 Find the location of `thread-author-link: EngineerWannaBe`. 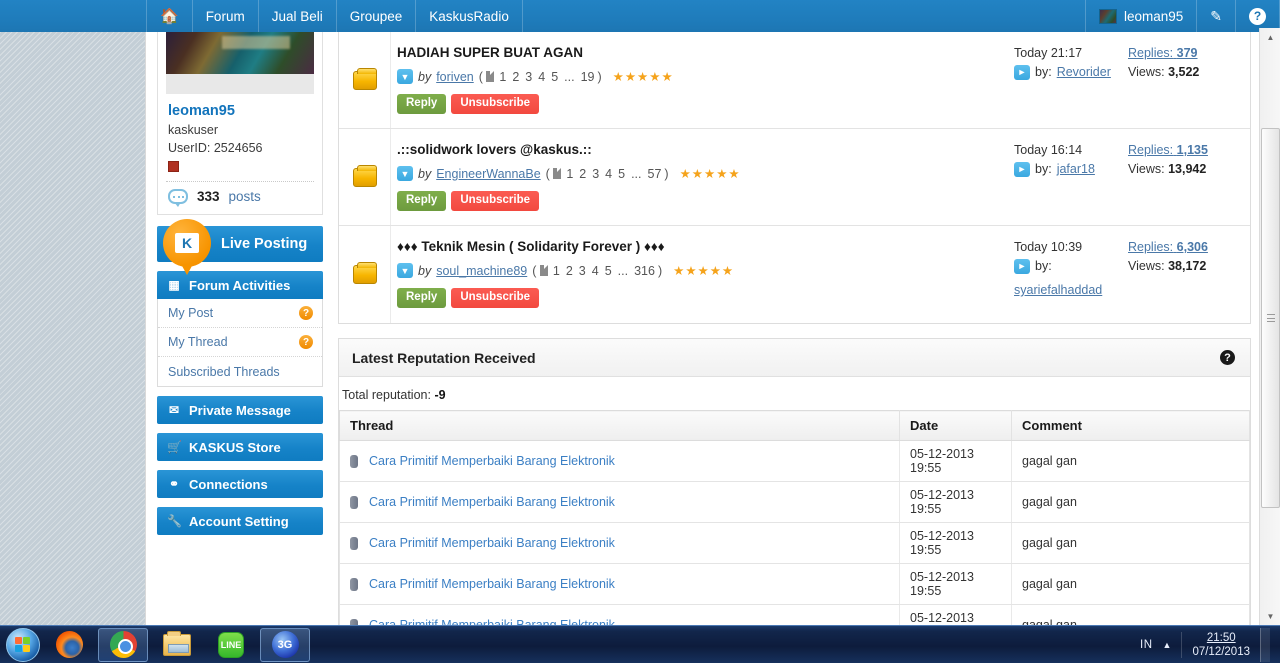

thread-author-link: EngineerWannaBe is located at coordinates (488, 174).